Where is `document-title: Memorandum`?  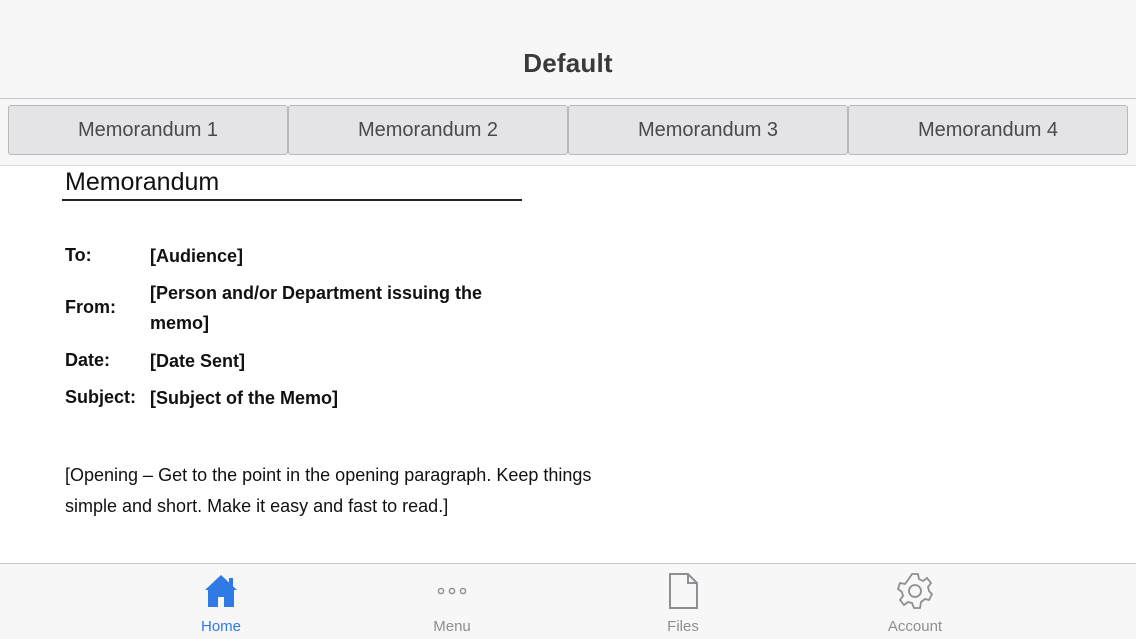
document-title: Memorandum is located at coordinates (142, 182).